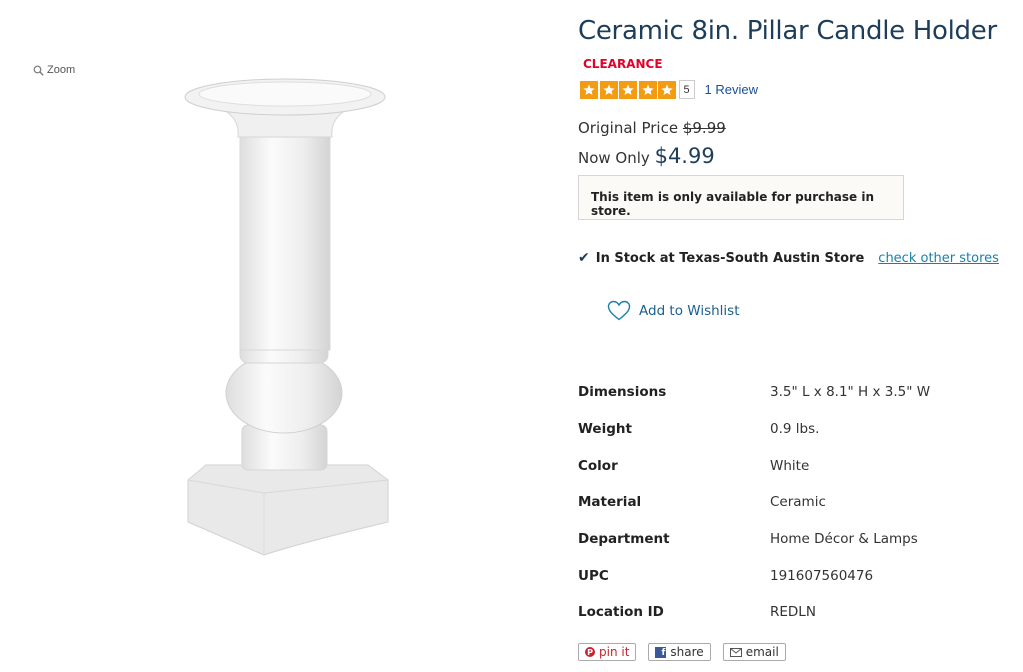  Describe the element at coordinates (754, 575) in the screenshot. I see `spec-row: UPC 191607560476` at that location.